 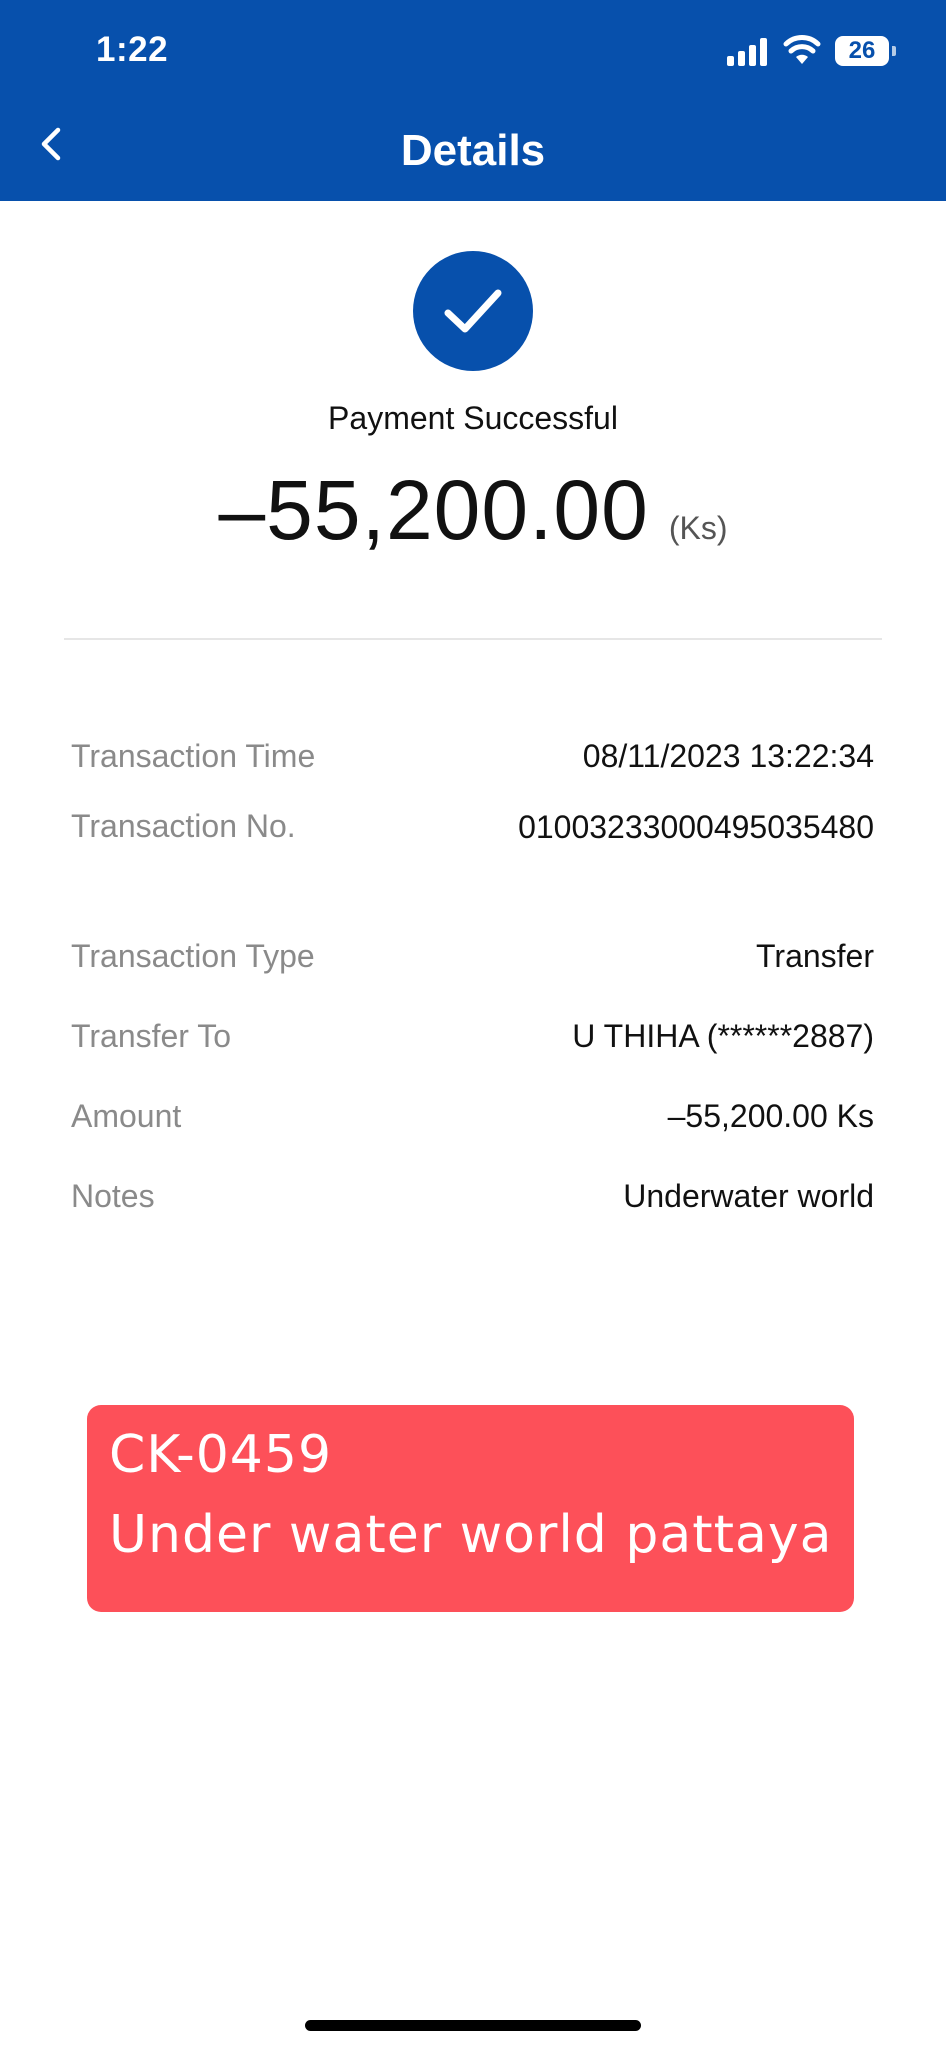 What do you see at coordinates (471, 1535) in the screenshot?
I see `annotation-text: Under water world pattaya` at bounding box center [471, 1535].